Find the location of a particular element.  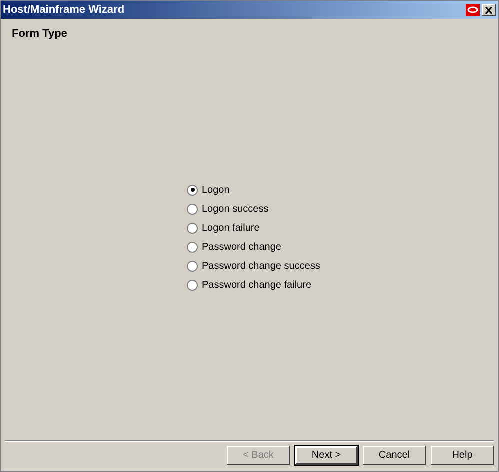

radio-option: Password change is located at coordinates (234, 247).